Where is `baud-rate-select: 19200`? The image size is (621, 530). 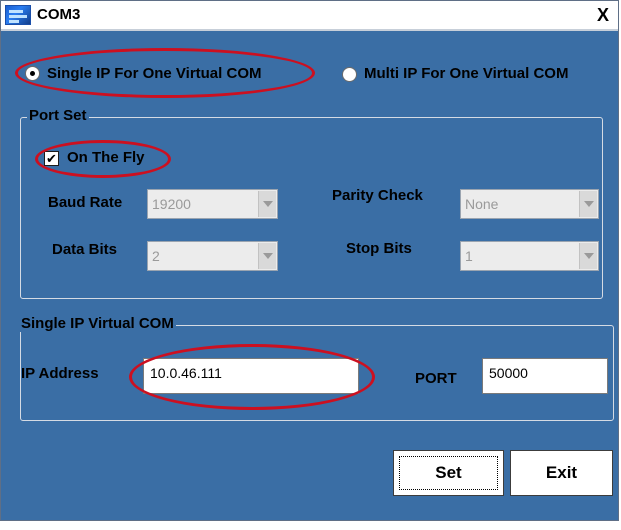 baud-rate-select: 19200 is located at coordinates (212, 204).